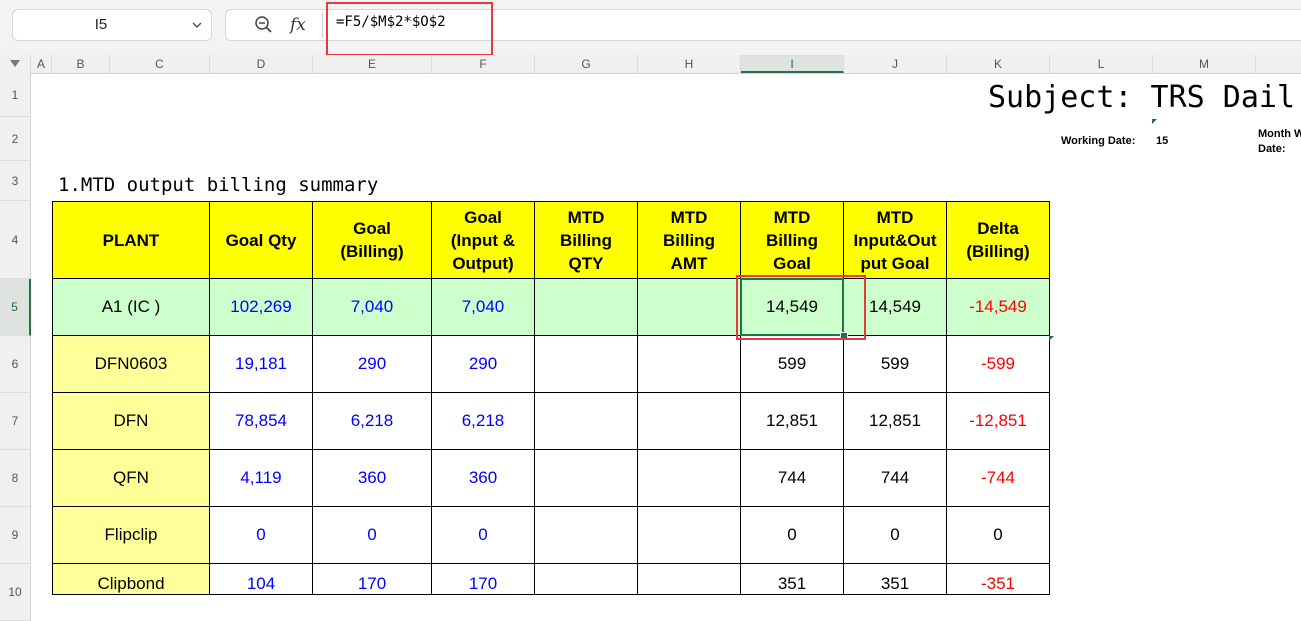  I want to click on row-header: 6, so click(15, 364).